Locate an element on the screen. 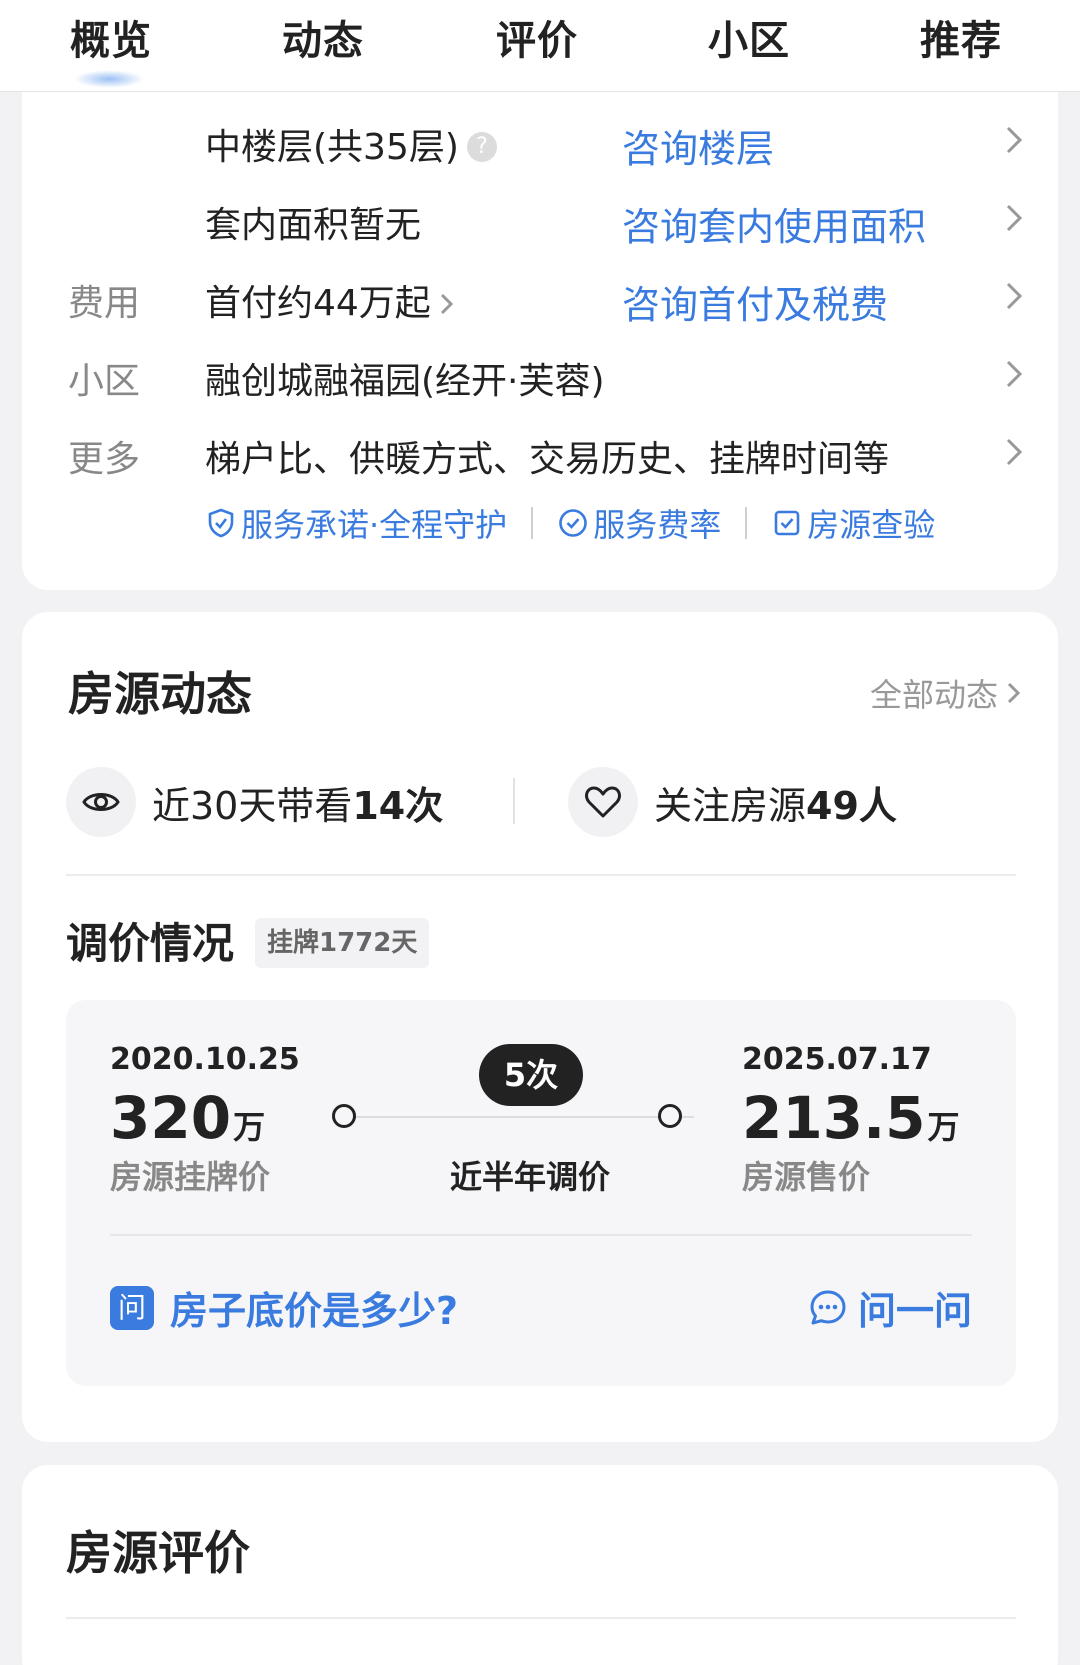  price-adjust-title: 调价情况 is located at coordinates (150, 943).